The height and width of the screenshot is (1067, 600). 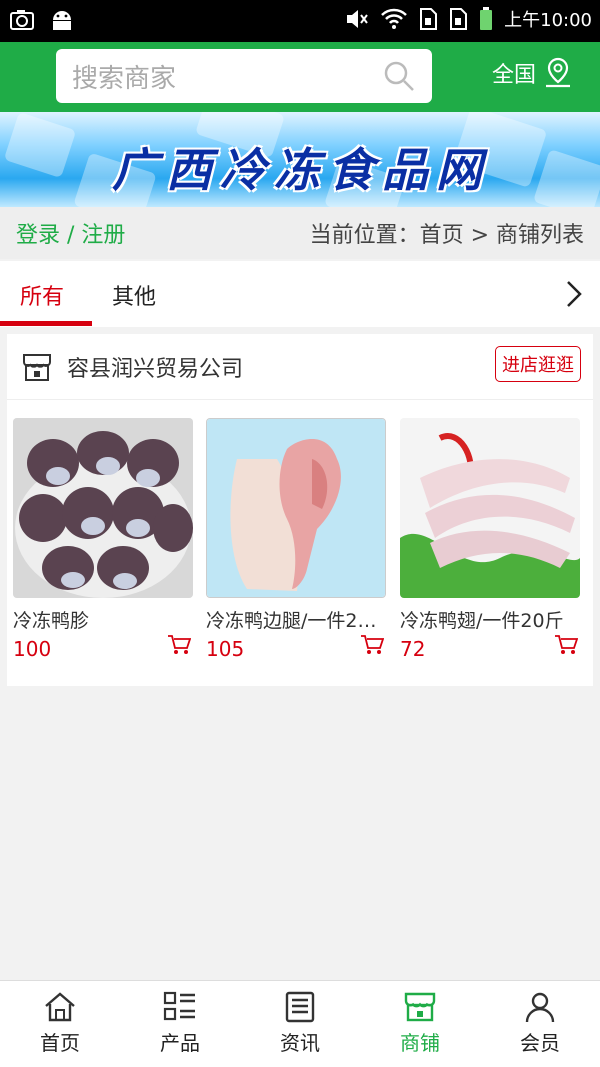 I want to click on bottom-nav: 首页 产品 资讯 商铺 会员, so click(x=300, y=1023).